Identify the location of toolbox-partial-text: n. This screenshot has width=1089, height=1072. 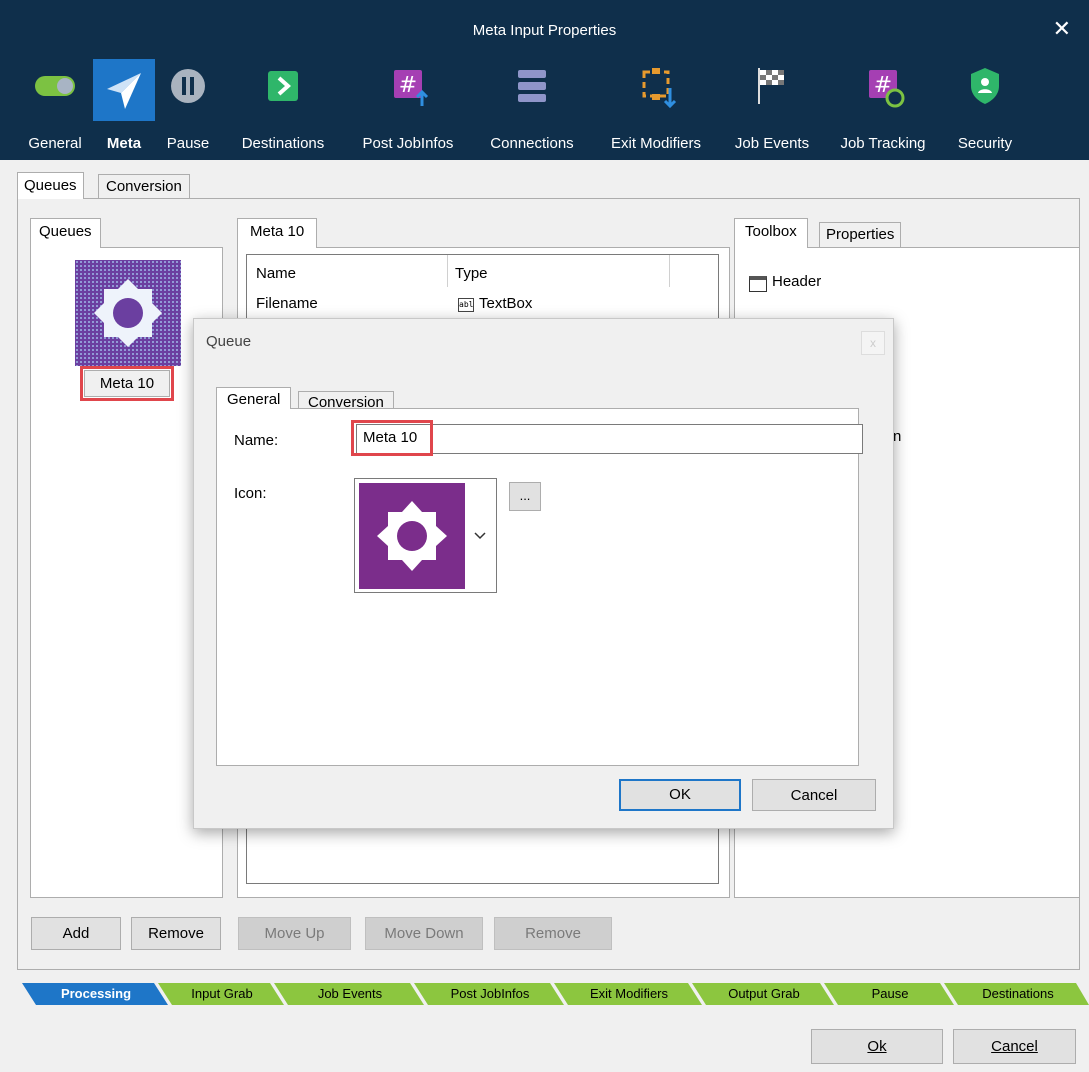
(897, 436).